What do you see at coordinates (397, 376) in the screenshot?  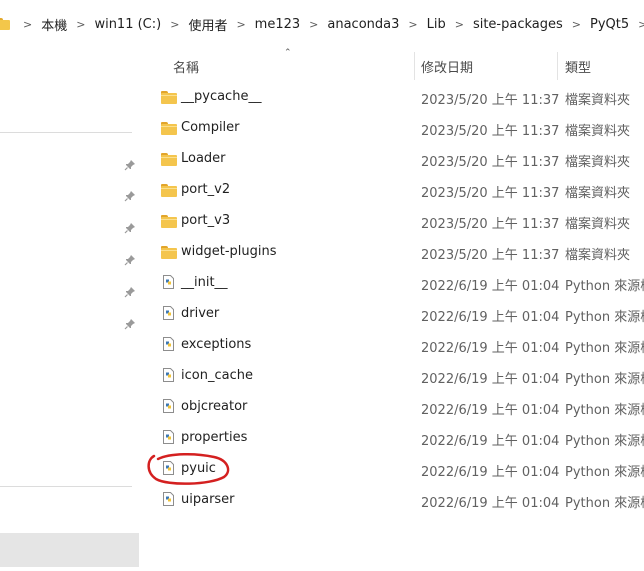 I see `file-row-iconcache: icon_cache 2022/6/19 上午 01:04 Python 來源檔` at bounding box center [397, 376].